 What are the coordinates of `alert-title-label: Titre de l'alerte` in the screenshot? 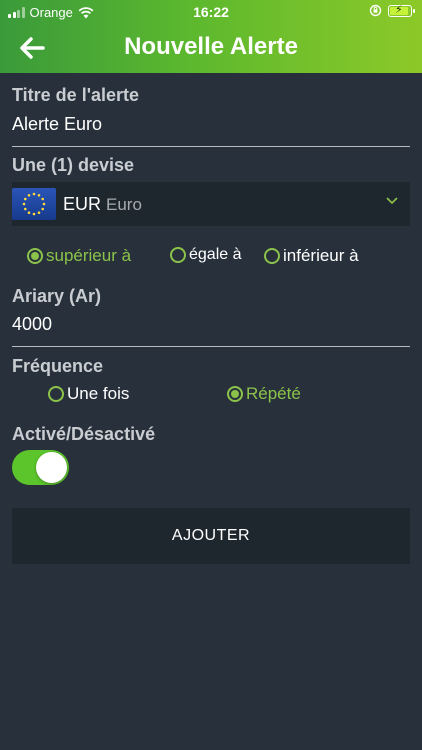 It's located at (76, 95).